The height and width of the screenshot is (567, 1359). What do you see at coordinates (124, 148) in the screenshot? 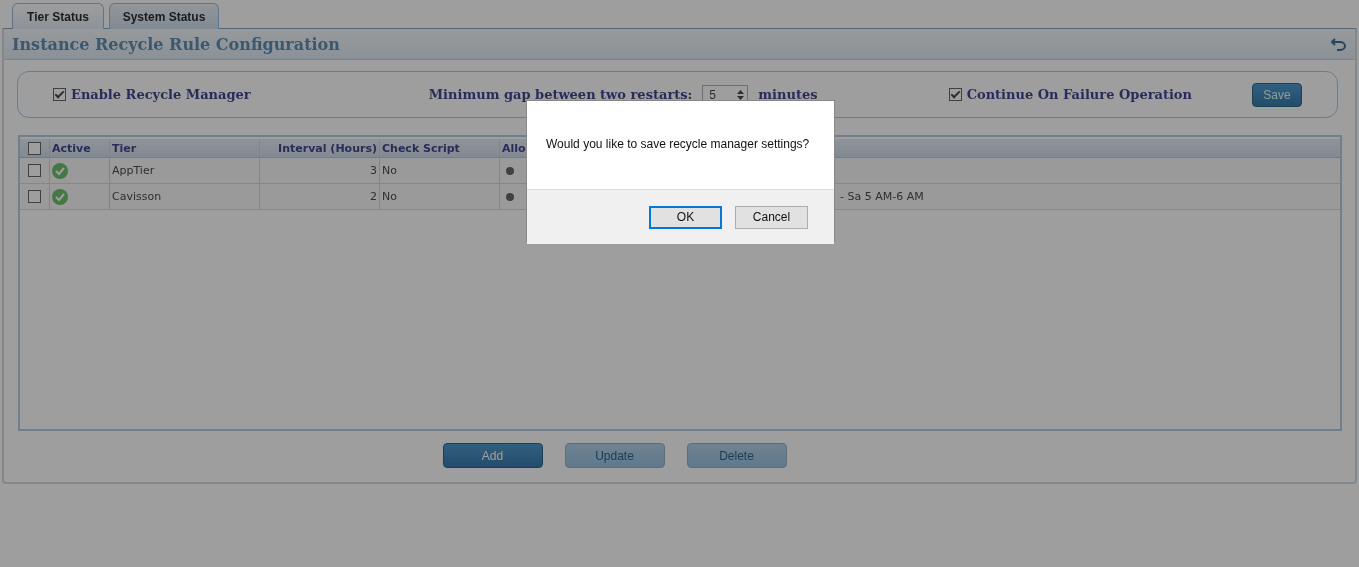
I see `column-header: Tier` at bounding box center [124, 148].